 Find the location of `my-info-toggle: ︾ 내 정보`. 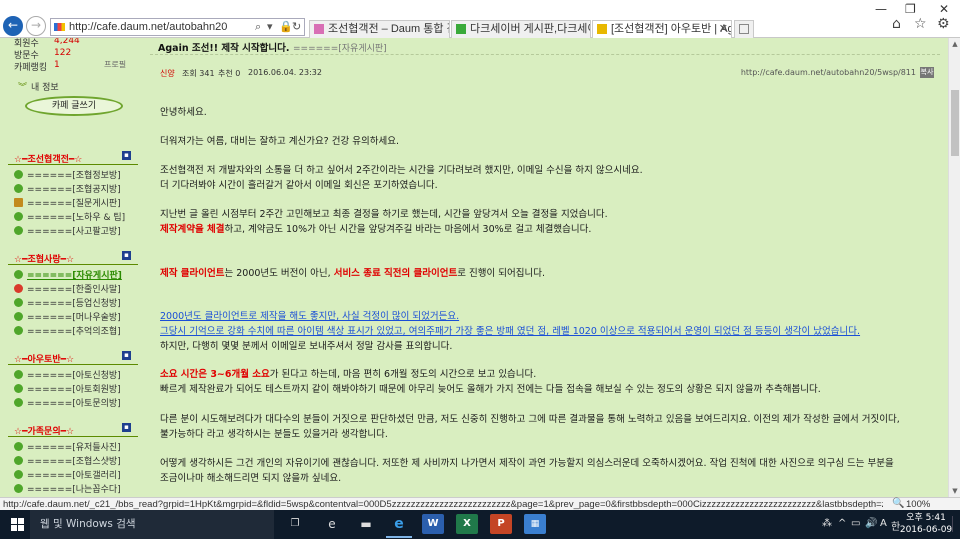

my-info-toggle: ︾ 내 정보 is located at coordinates (38, 86).